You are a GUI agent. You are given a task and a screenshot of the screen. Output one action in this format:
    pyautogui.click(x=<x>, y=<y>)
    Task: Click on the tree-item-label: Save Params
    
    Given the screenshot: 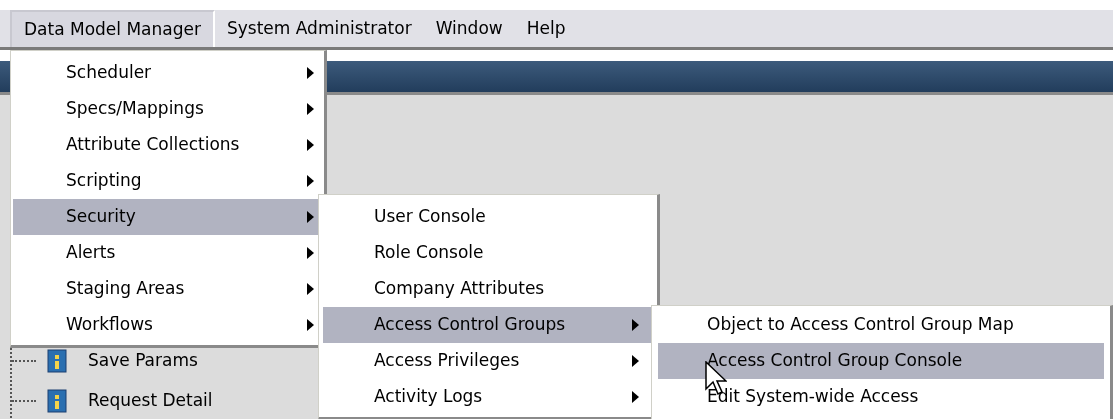 What is the action you would take?
    pyautogui.click(x=143, y=361)
    